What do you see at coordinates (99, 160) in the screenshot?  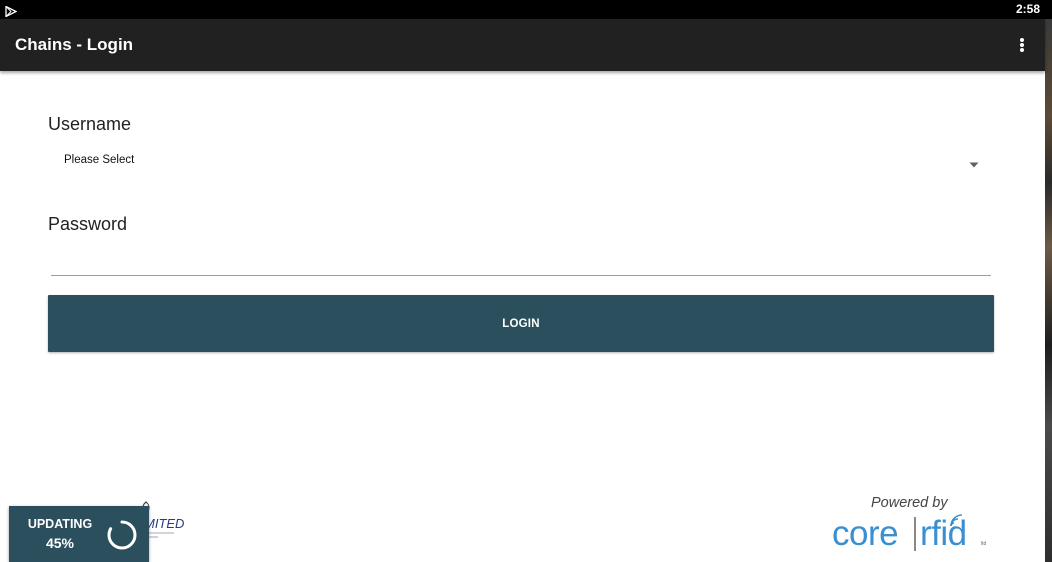 I see `username-select-value: Please Select` at bounding box center [99, 160].